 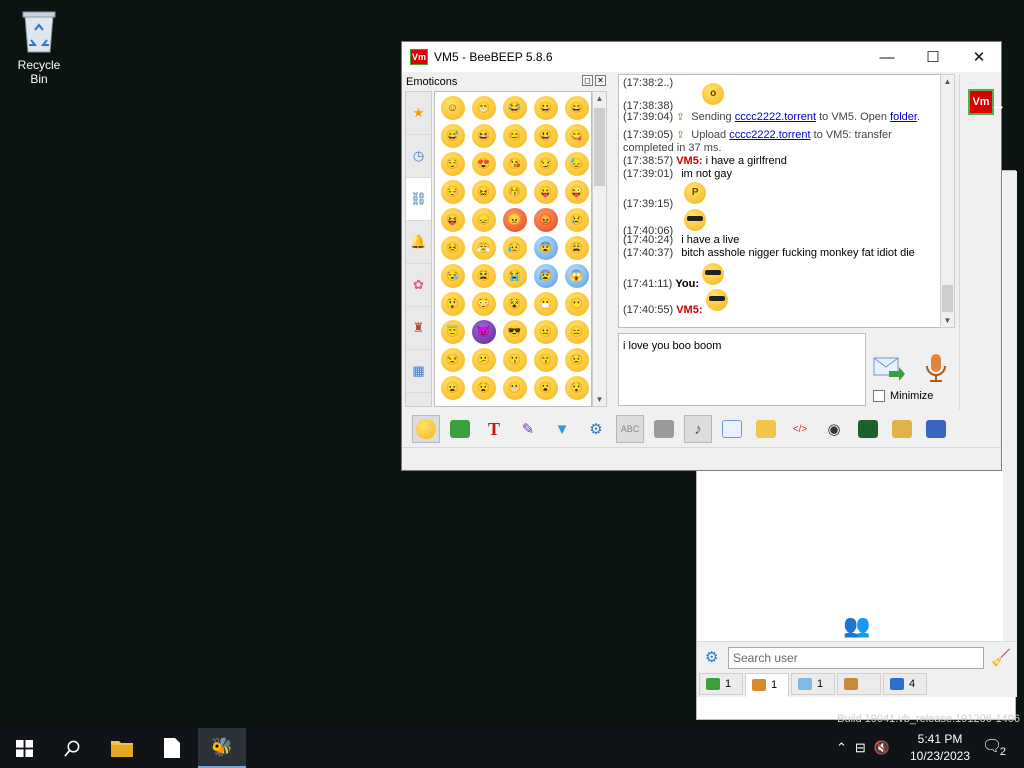 What do you see at coordinates (936, 368) in the screenshot?
I see `microphone-icon` at bounding box center [936, 368].